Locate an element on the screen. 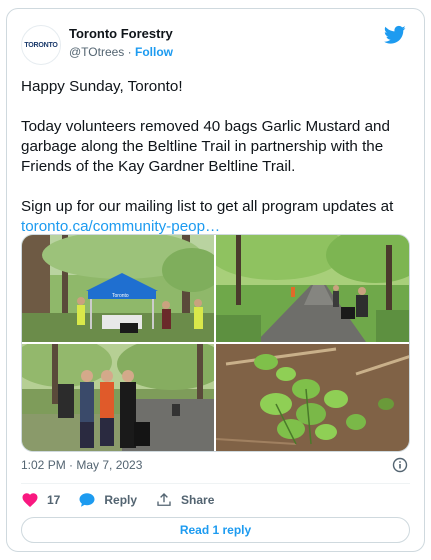 Image resolution: width=431 pixels, height=560 pixels. photo-group-image is located at coordinates (118, 397).